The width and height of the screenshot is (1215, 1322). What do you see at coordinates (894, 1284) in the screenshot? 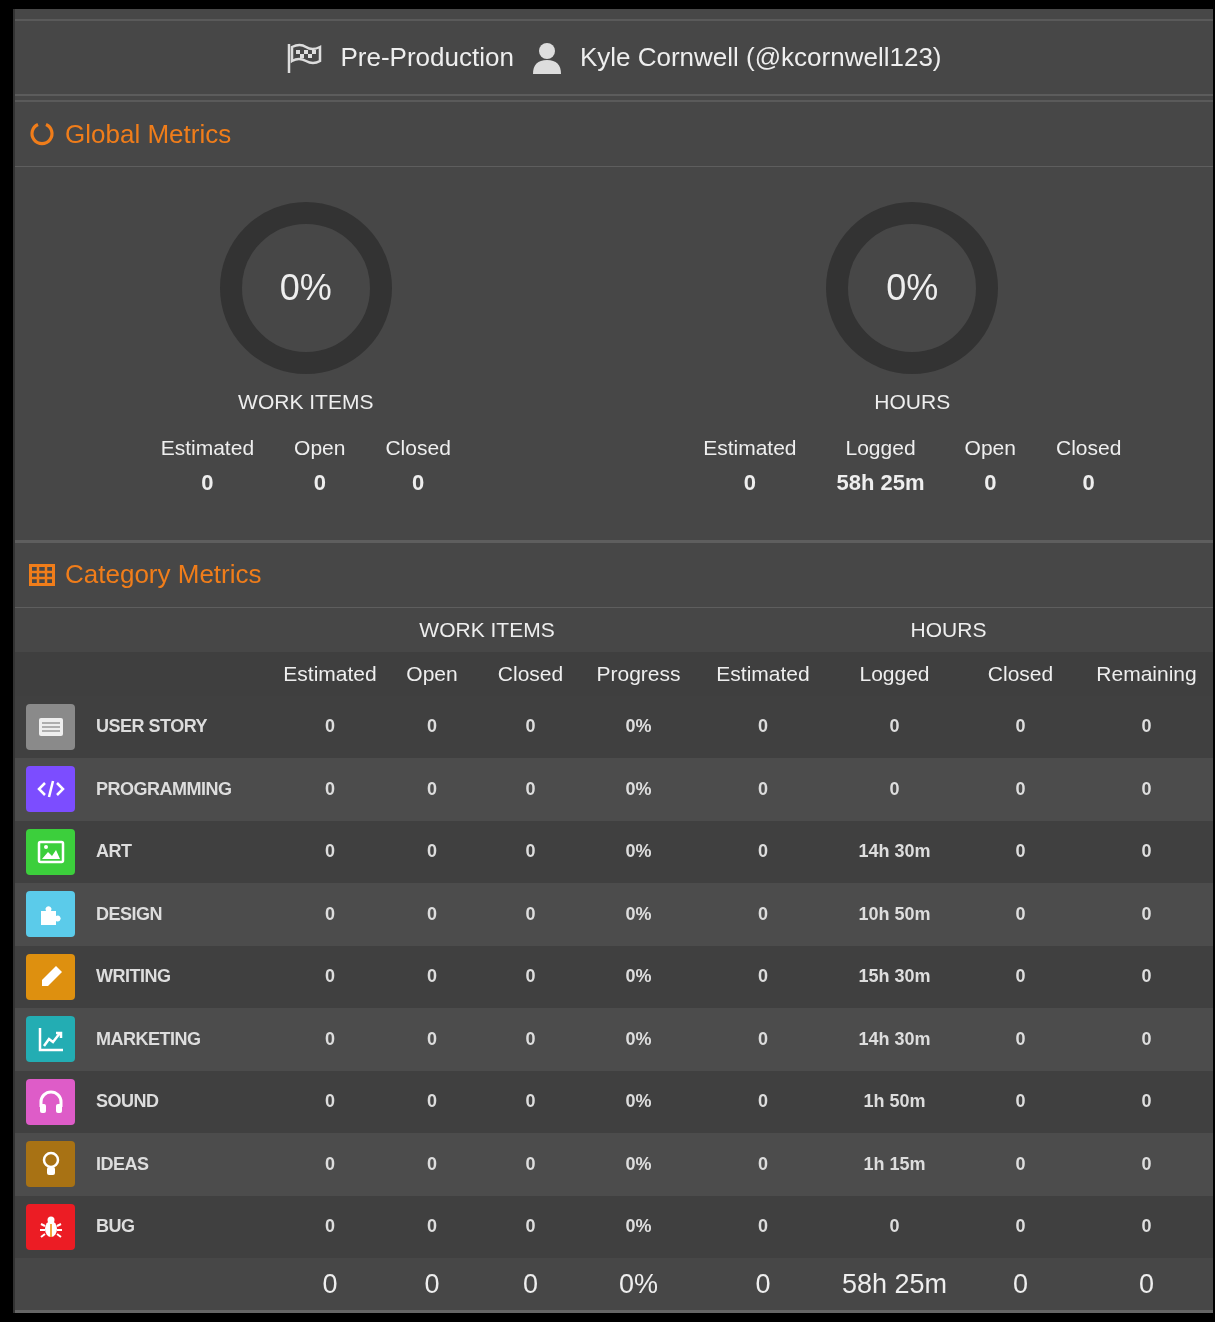
I see `total-cell-text: 58h 25m` at bounding box center [894, 1284].